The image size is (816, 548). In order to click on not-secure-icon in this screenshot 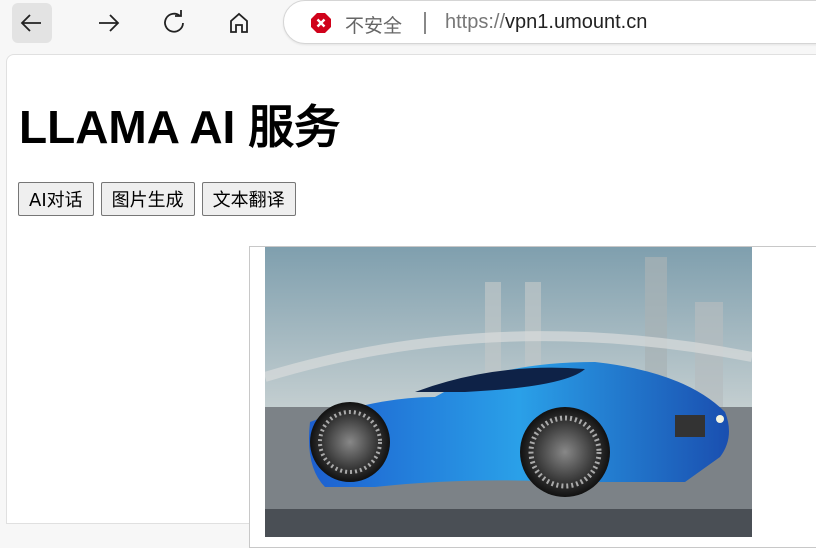, I will do `click(321, 23)`.